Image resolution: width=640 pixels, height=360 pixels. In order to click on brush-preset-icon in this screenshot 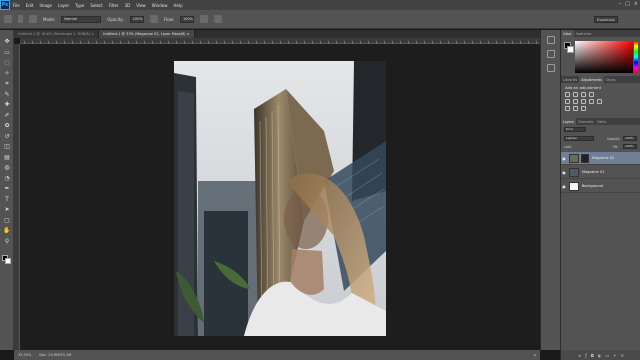, I will do `click(8, 19)`.